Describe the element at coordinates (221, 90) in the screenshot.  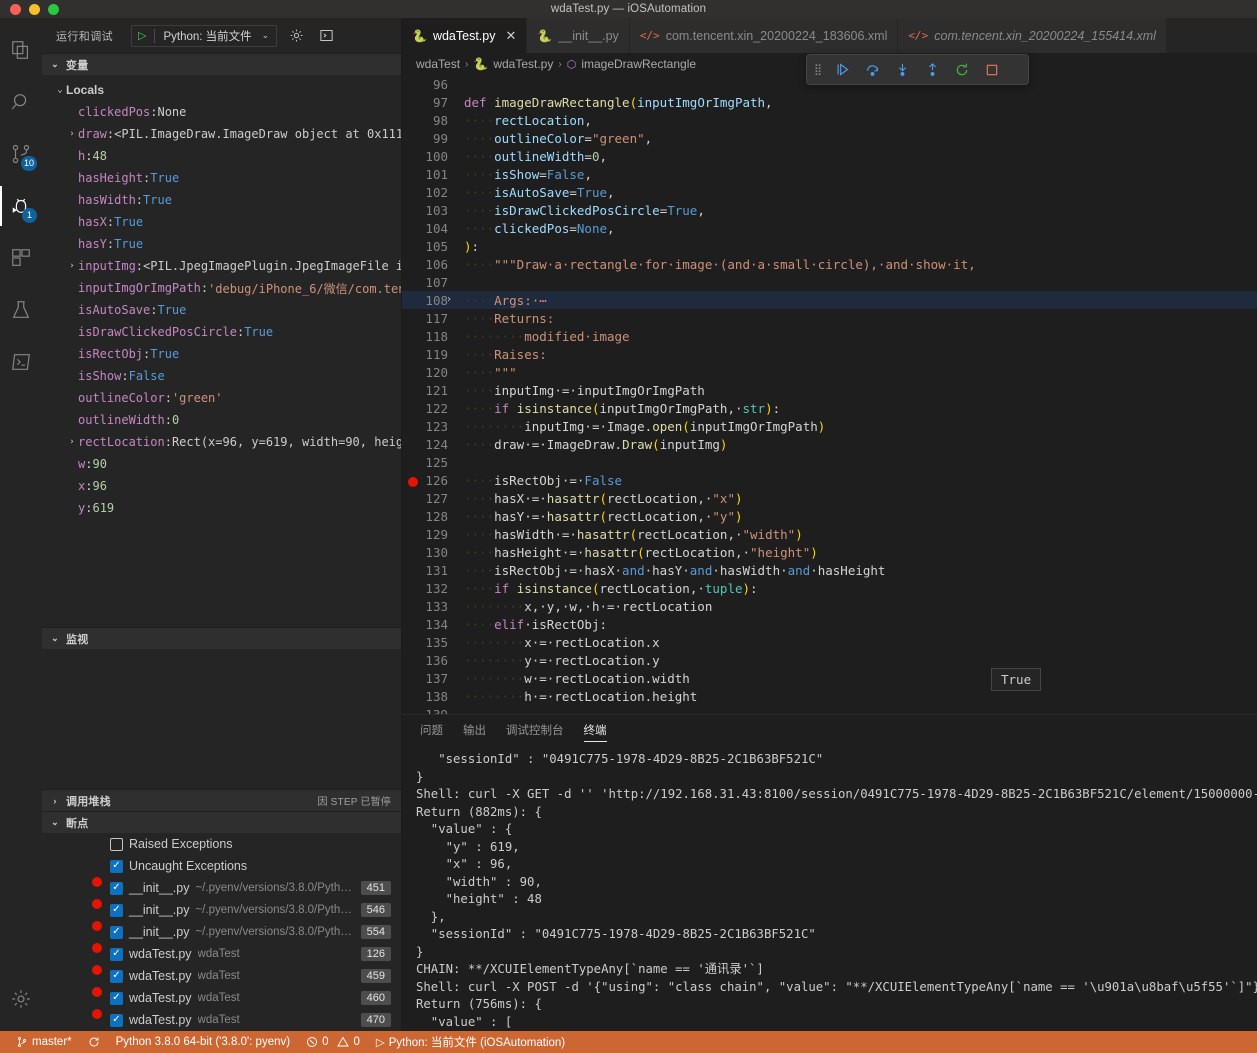
I see `variable-scope-row: ⌄ Locals` at that location.